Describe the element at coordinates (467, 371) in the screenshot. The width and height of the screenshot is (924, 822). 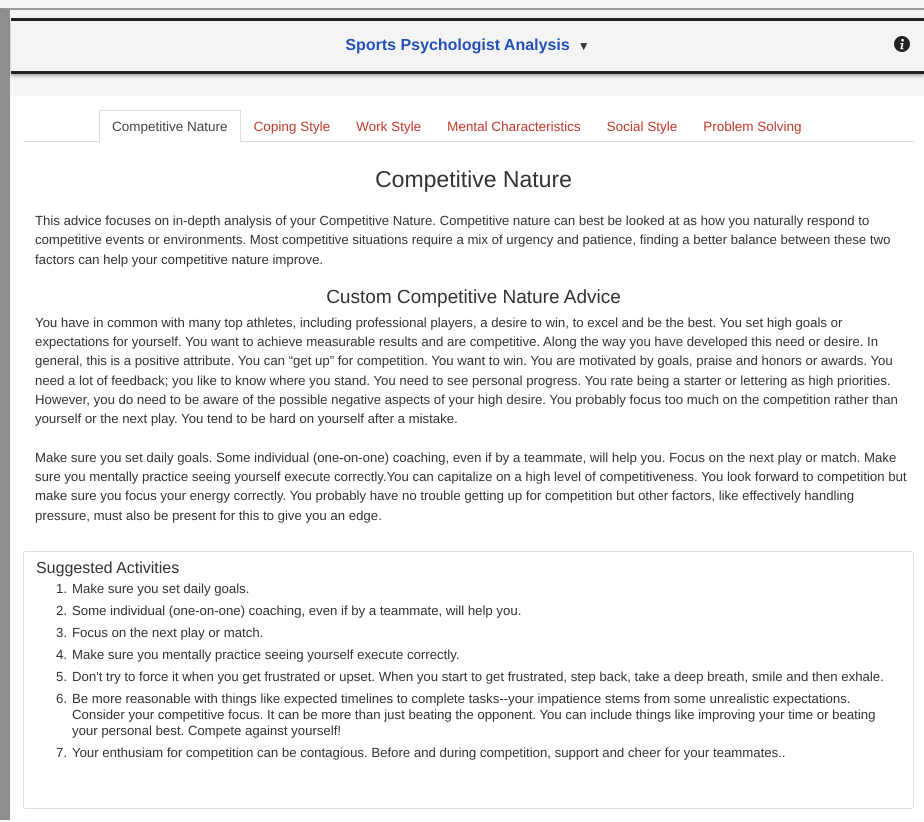
I see `advice-paragraph: You have in common with many top athletes, including professional players, a desire to win, to excel and be the best. You set high goals or expectations for yourself. You want to achieve measurable results and are competitive. Along the way you have developed this need or desire. In general, this is a positive attribute. You can “get up” for competition. You want to win. You are motivated by goals, praise and honors or awards. You need a lot of feedback; you like to know where you stand. You need to see personal progress. You rate being a starter or lettering as high priorities. However, you do need to be aware of the possible negative aspects of your high desire. You probably focus too much on the competition rather than yourself or the next play. You tend to be hard on yourself after a mistake.` at that location.